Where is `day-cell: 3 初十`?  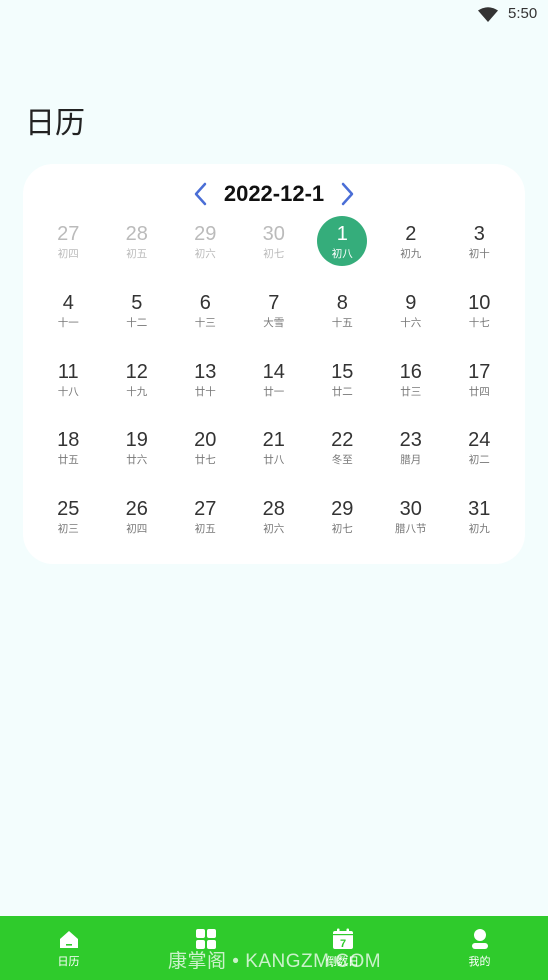 day-cell: 3 初十 is located at coordinates (479, 248).